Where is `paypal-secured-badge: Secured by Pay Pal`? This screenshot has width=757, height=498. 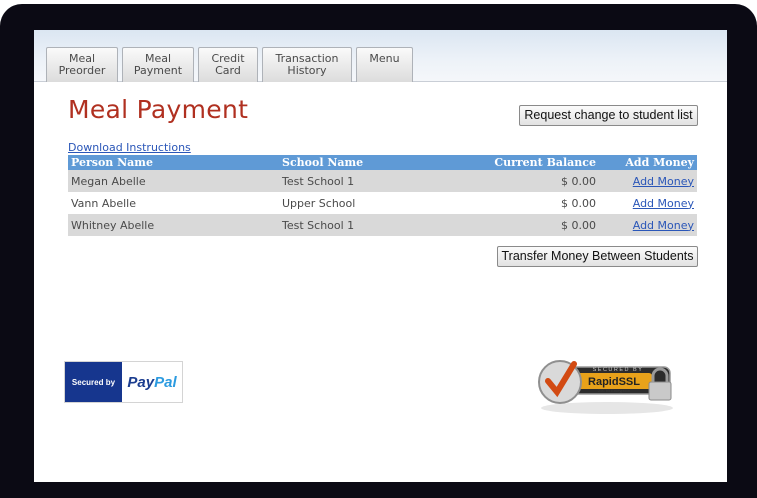 paypal-secured-badge: Secured by Pay Pal is located at coordinates (123, 382).